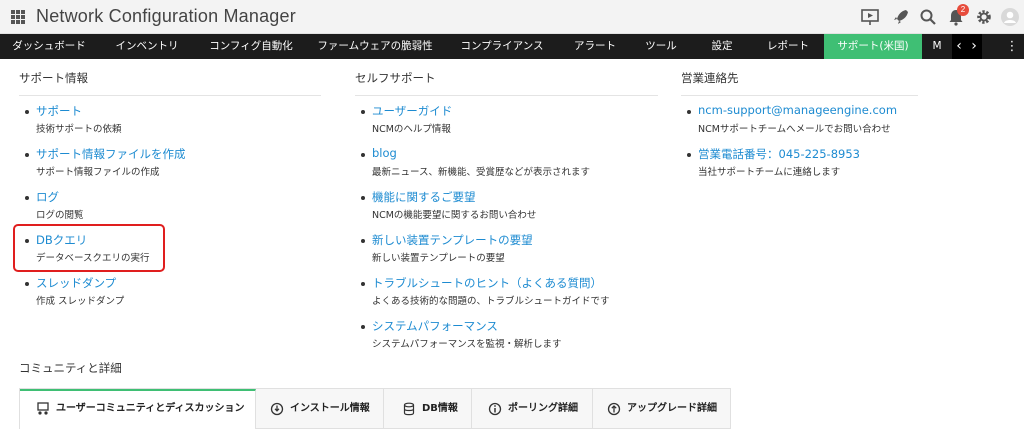 The width and height of the screenshot is (1024, 429). What do you see at coordinates (467, 344) in the screenshot?
I see `system-performance-desc: システムパフォーマンスを監視・解析します` at bounding box center [467, 344].